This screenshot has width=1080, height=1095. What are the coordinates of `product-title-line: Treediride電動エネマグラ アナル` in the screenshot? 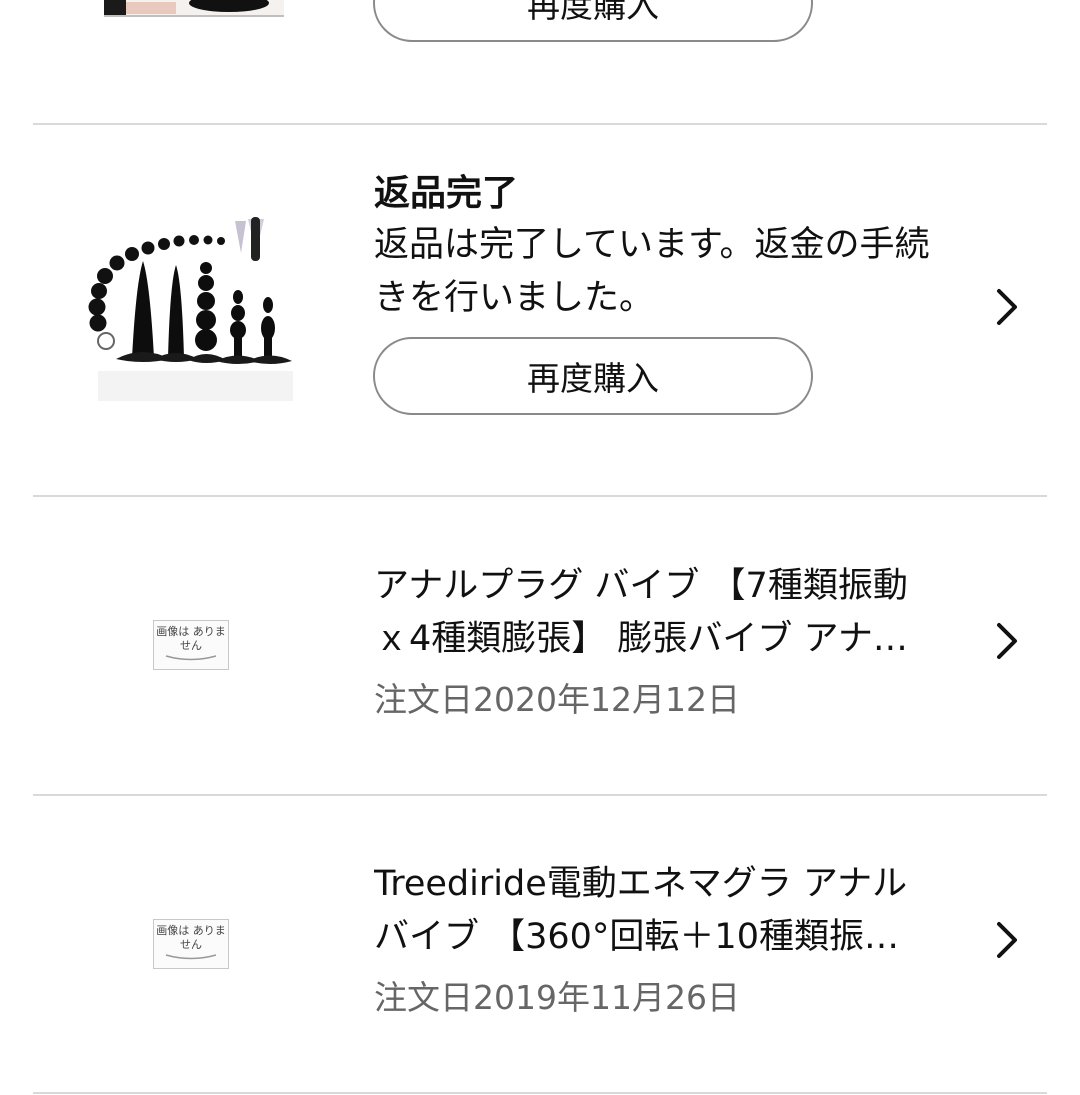 It's located at (641, 884).